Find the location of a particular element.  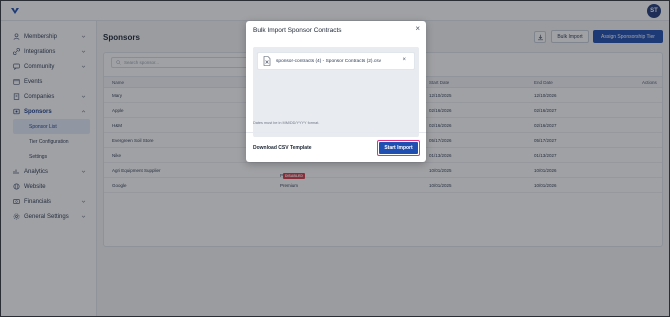

remove-file-icon: × is located at coordinates (404, 60).